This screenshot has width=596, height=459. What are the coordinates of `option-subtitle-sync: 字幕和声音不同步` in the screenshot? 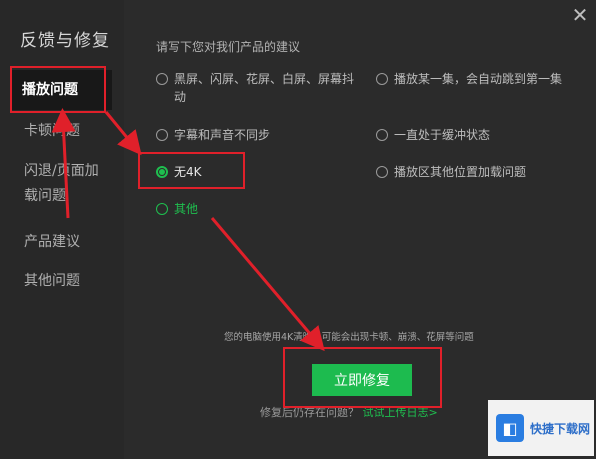 It's located at (213, 135).